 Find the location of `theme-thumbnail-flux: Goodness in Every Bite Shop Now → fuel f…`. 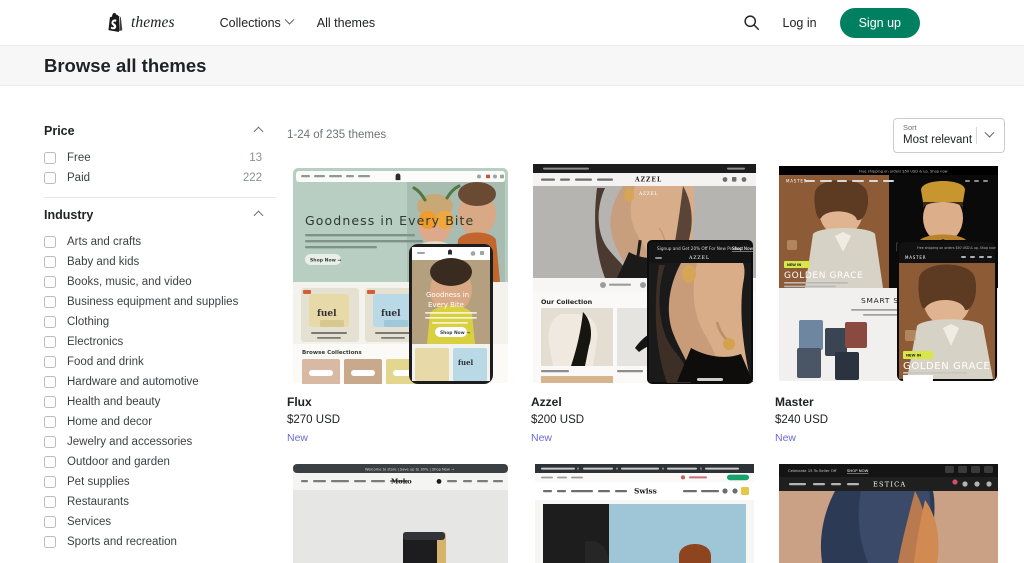

theme-thumbnail-flux: Goodness in Every Bite Shop Now → fuel f… is located at coordinates (400, 273).